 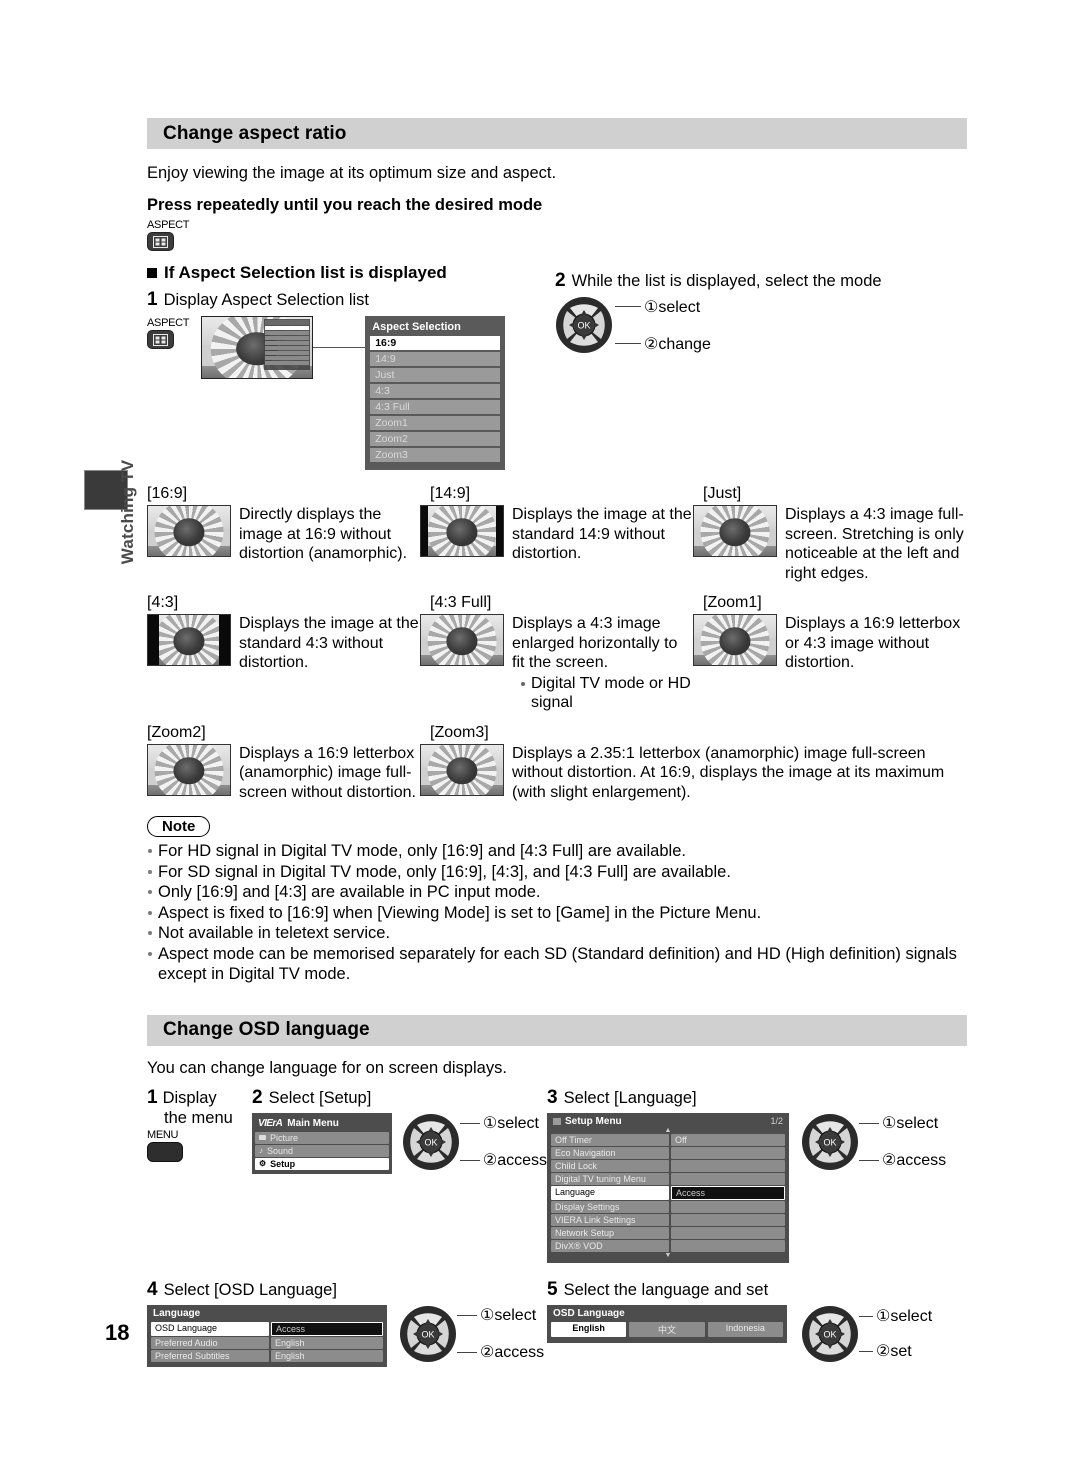 What do you see at coordinates (270, 1123) in the screenshot?
I see `viera-logo: VIErA` at bounding box center [270, 1123].